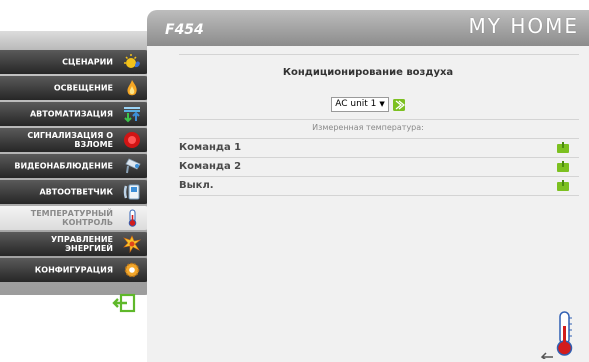 The width and height of the screenshot is (589, 362). I want to click on unit-selector-row: AC unit 1 ▼, so click(368, 103).